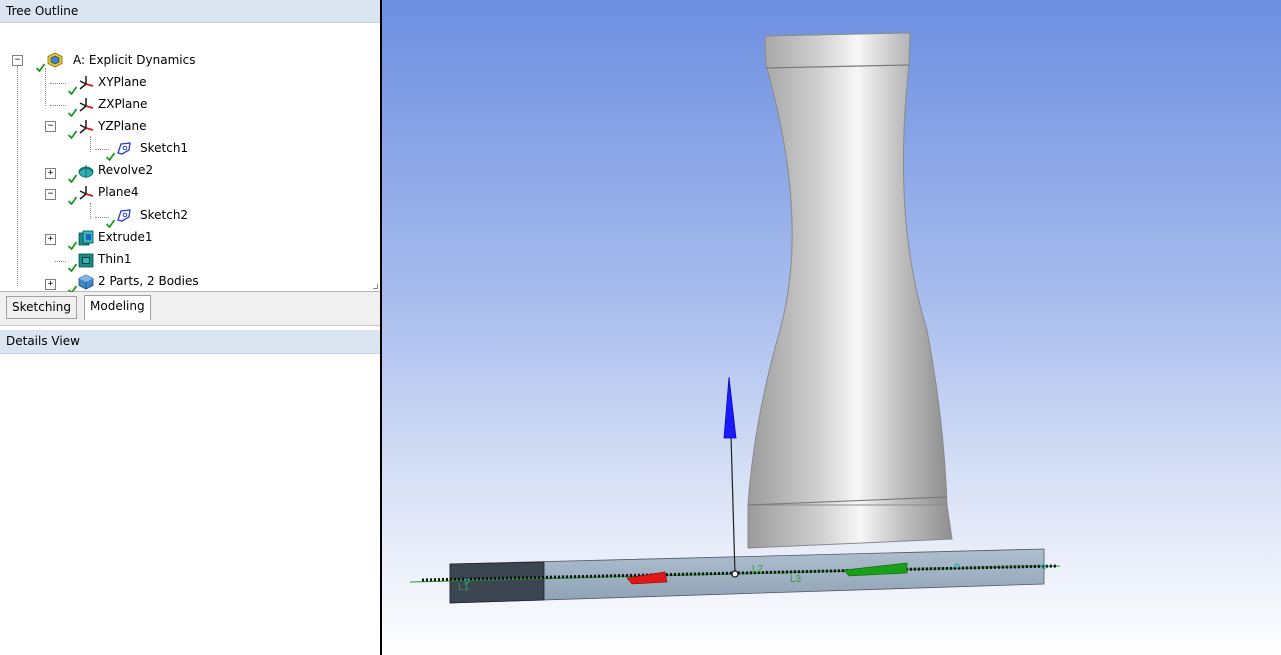  I want to click on revolve-body, so click(850, 290).